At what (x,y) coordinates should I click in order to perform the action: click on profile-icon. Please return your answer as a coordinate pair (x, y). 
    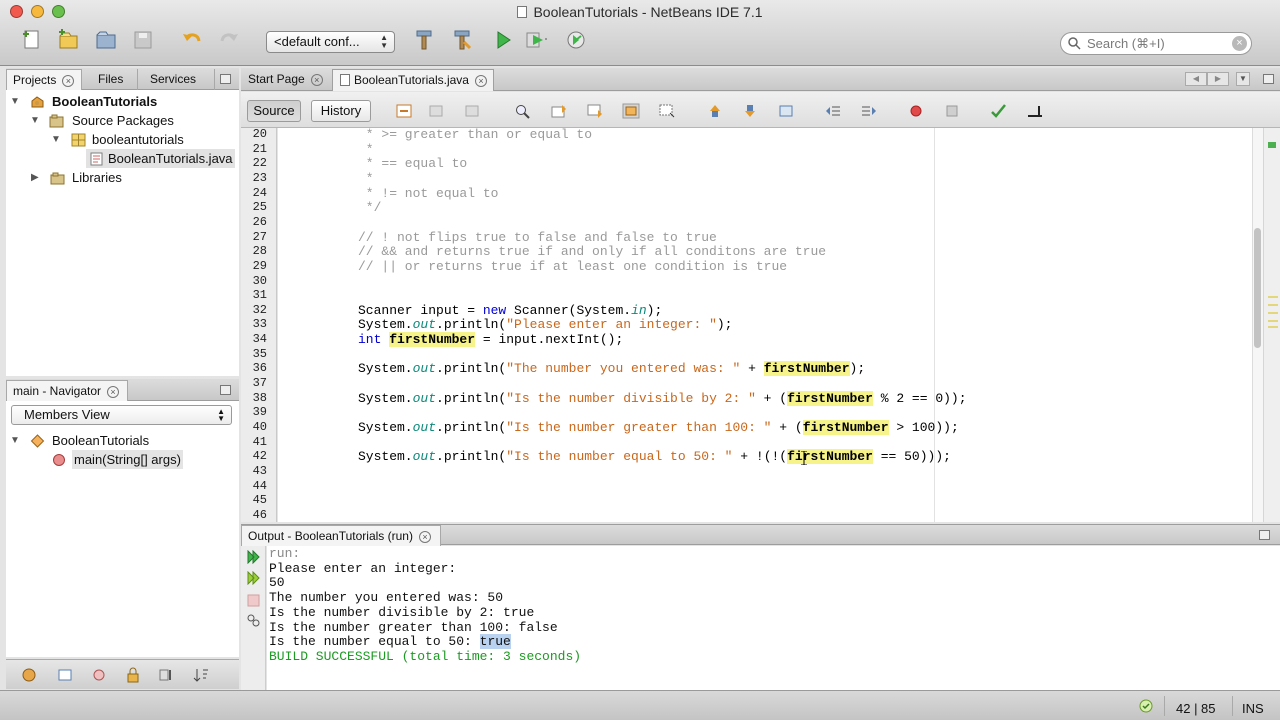
    Looking at the image, I should click on (576, 40).